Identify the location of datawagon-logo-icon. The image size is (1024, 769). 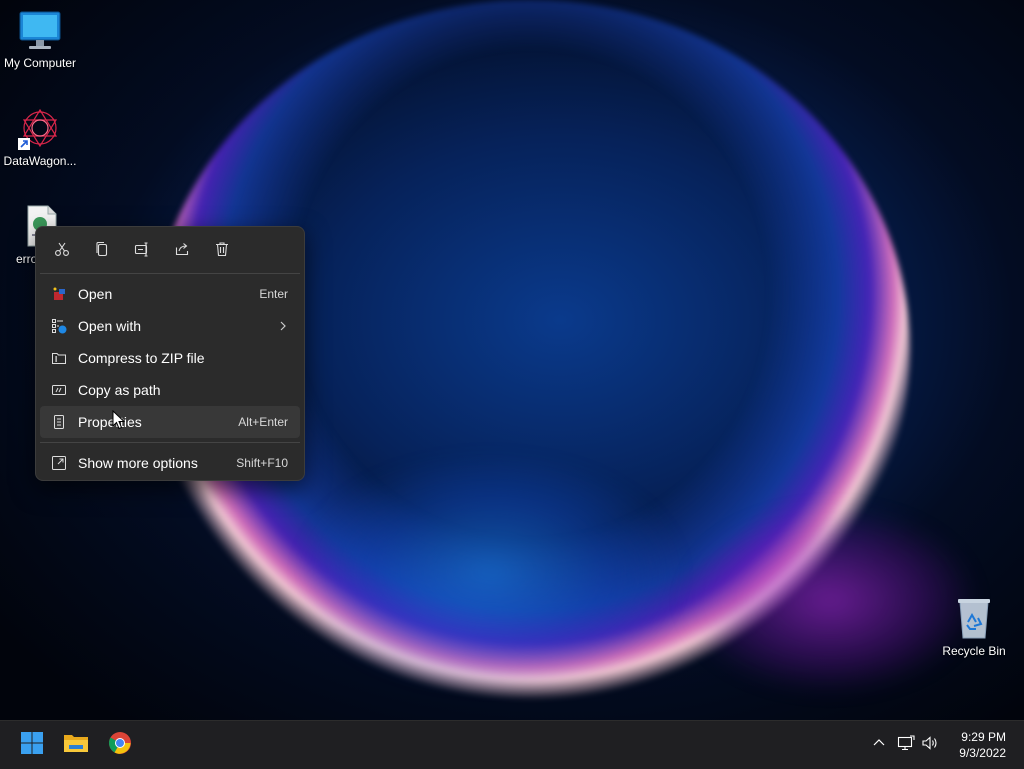
(40, 128).